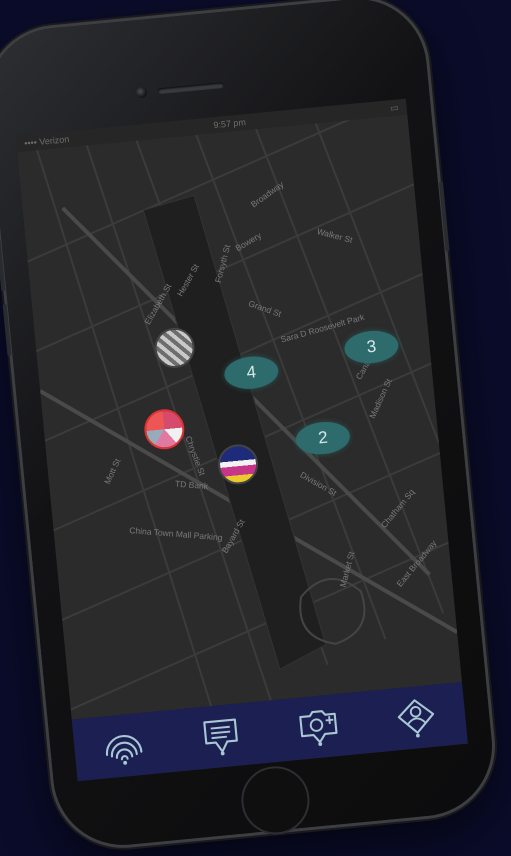  What do you see at coordinates (46, 141) in the screenshot?
I see `carrier-label: •••• Verizon` at bounding box center [46, 141].